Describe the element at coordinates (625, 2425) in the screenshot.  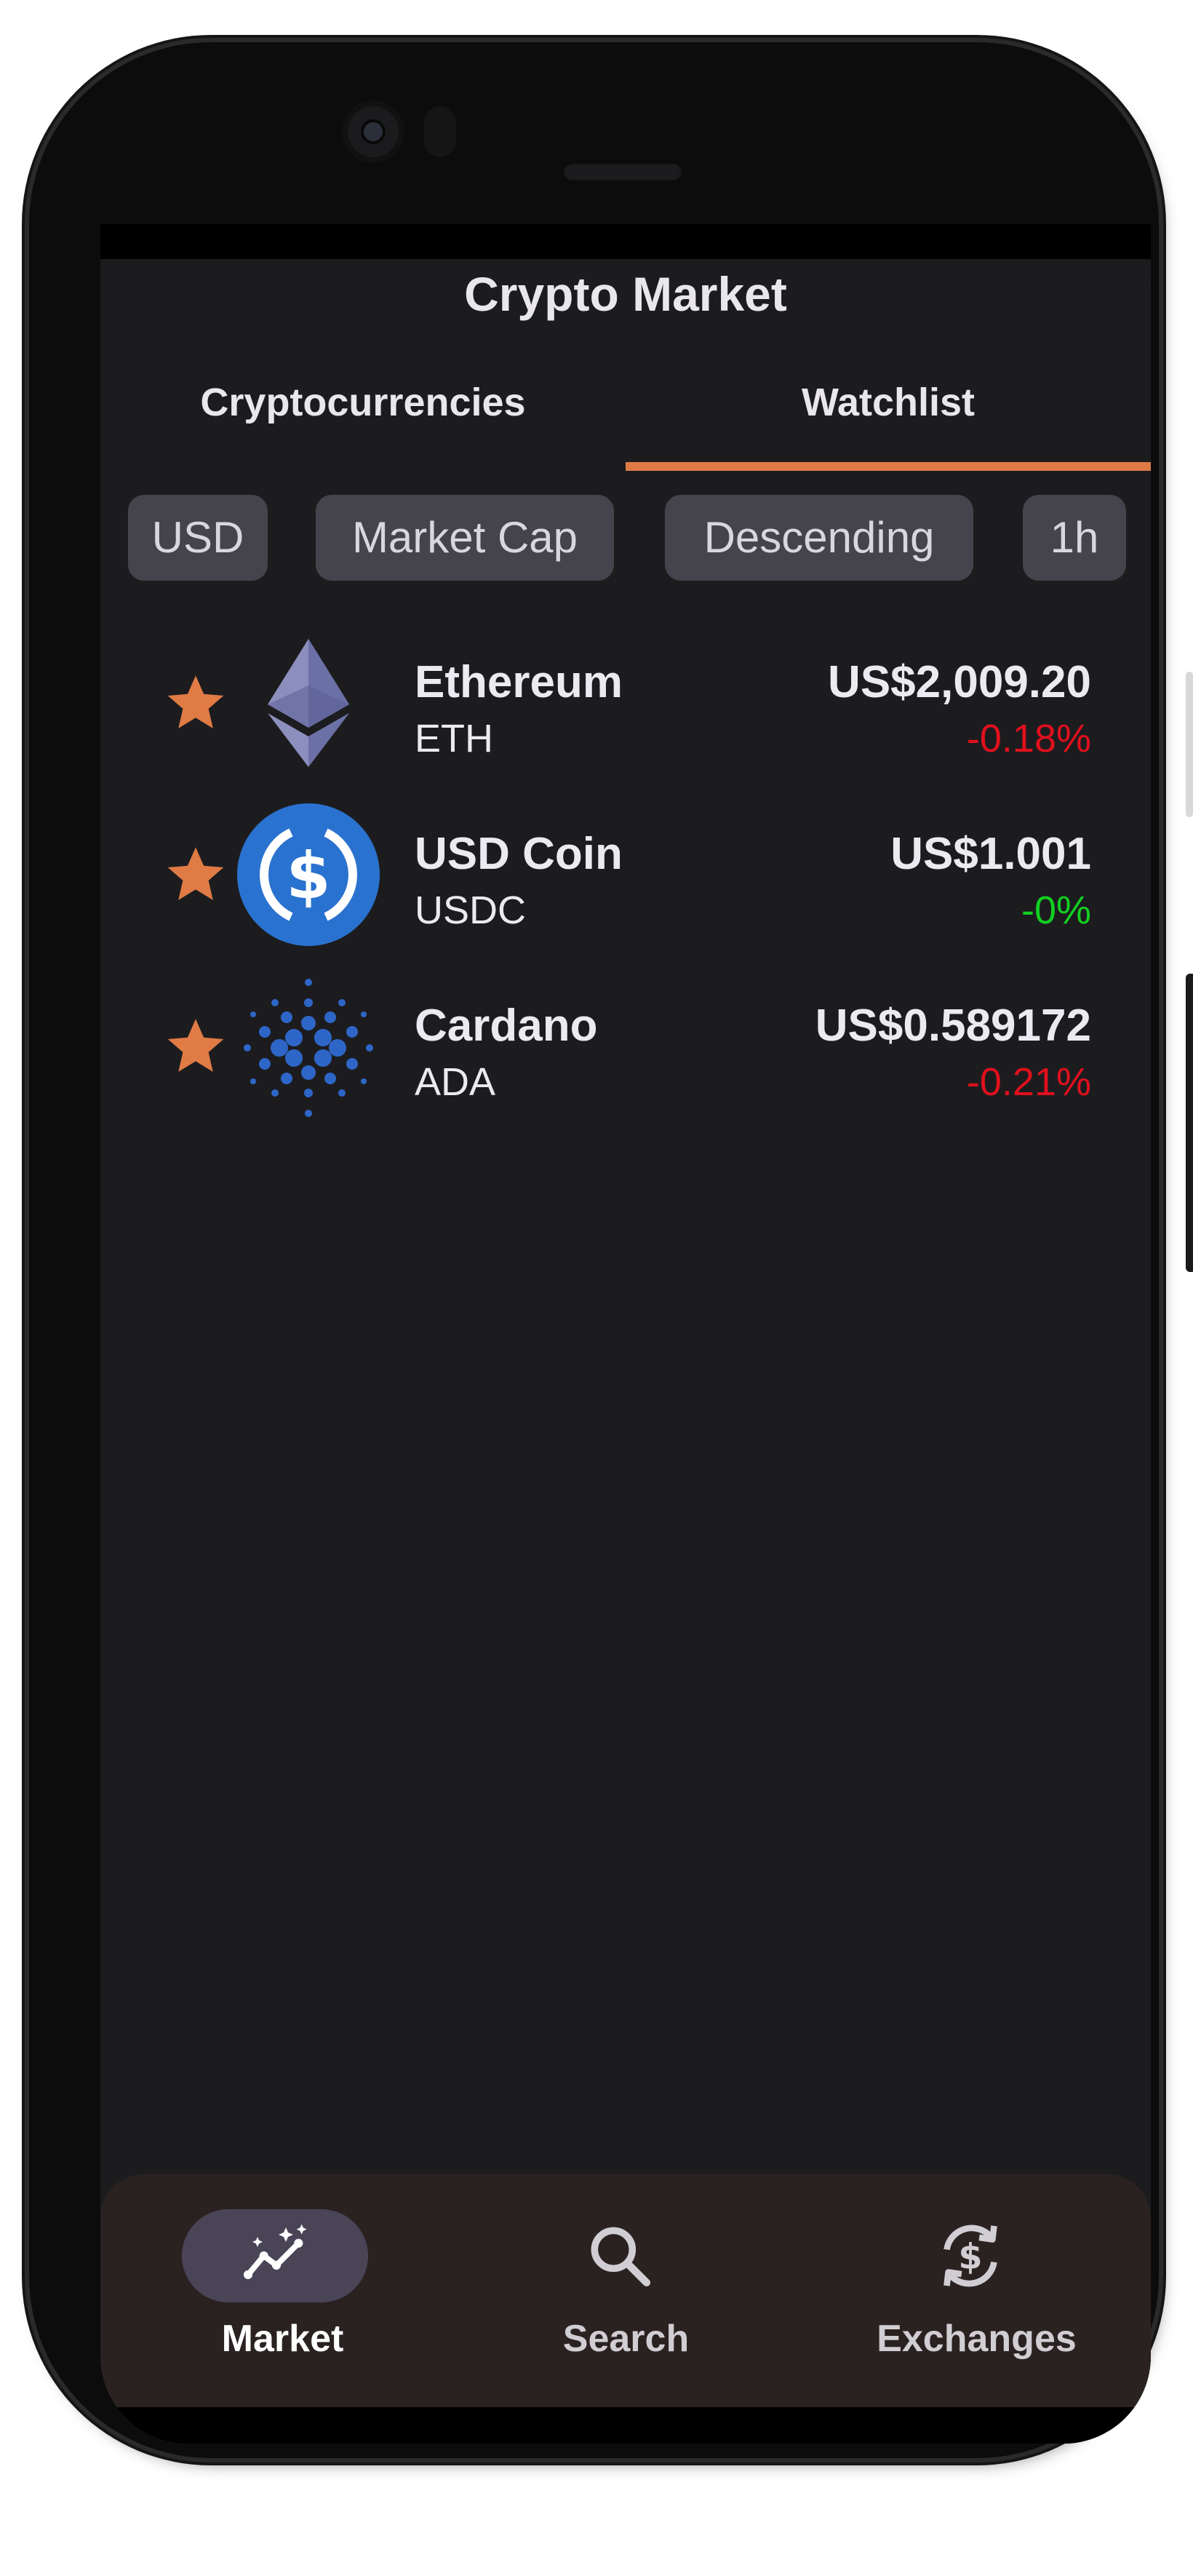
I see `screen-bottom-bezel` at that location.